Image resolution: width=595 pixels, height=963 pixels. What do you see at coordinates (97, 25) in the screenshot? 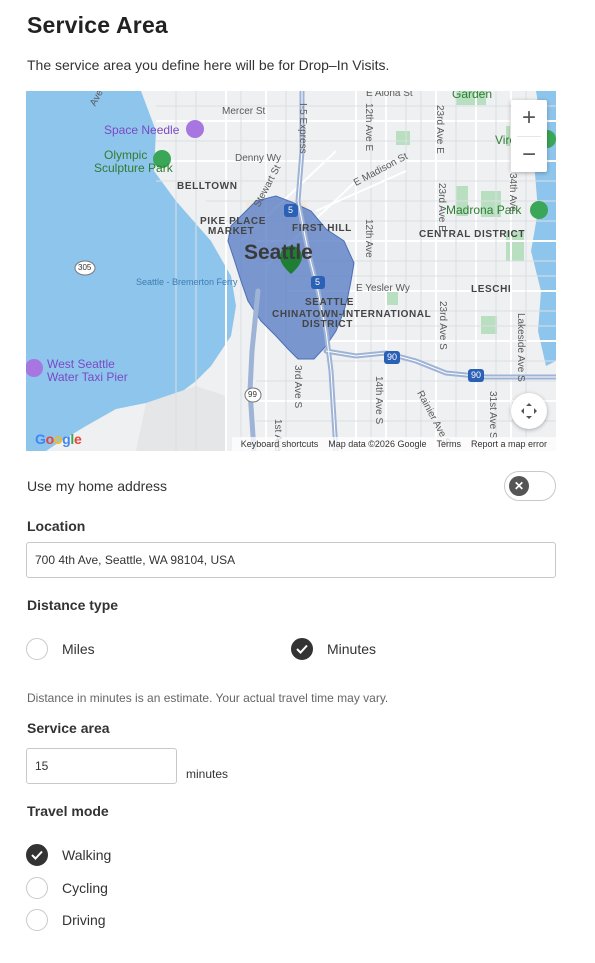
I see `page-title: Service Area` at bounding box center [97, 25].